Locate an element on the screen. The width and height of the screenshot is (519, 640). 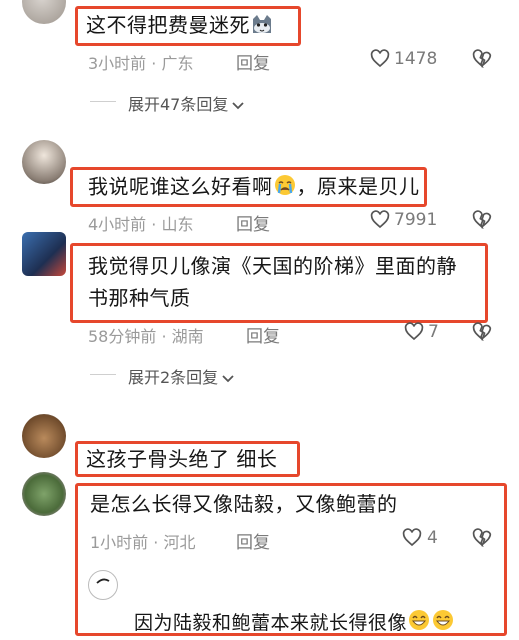
avatar-mark-icon is located at coordinates (103, 581).